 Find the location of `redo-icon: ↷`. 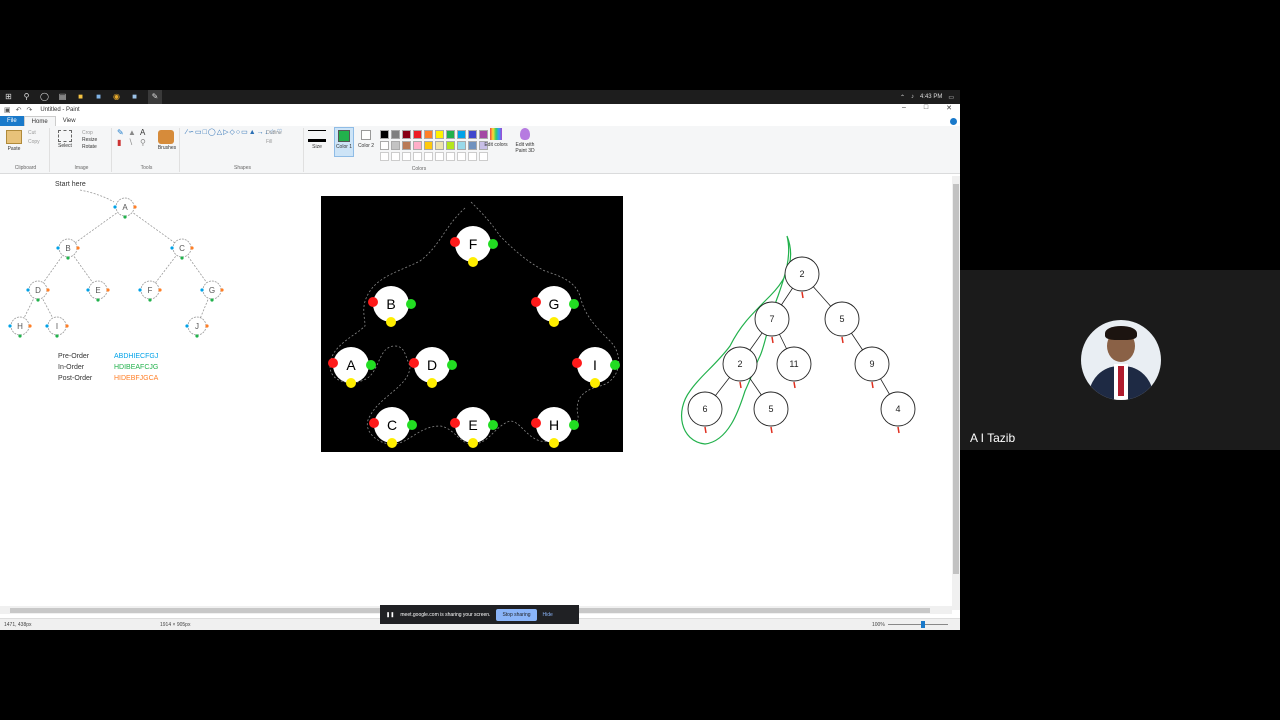

redo-icon: ↷ is located at coordinates (30, 110).